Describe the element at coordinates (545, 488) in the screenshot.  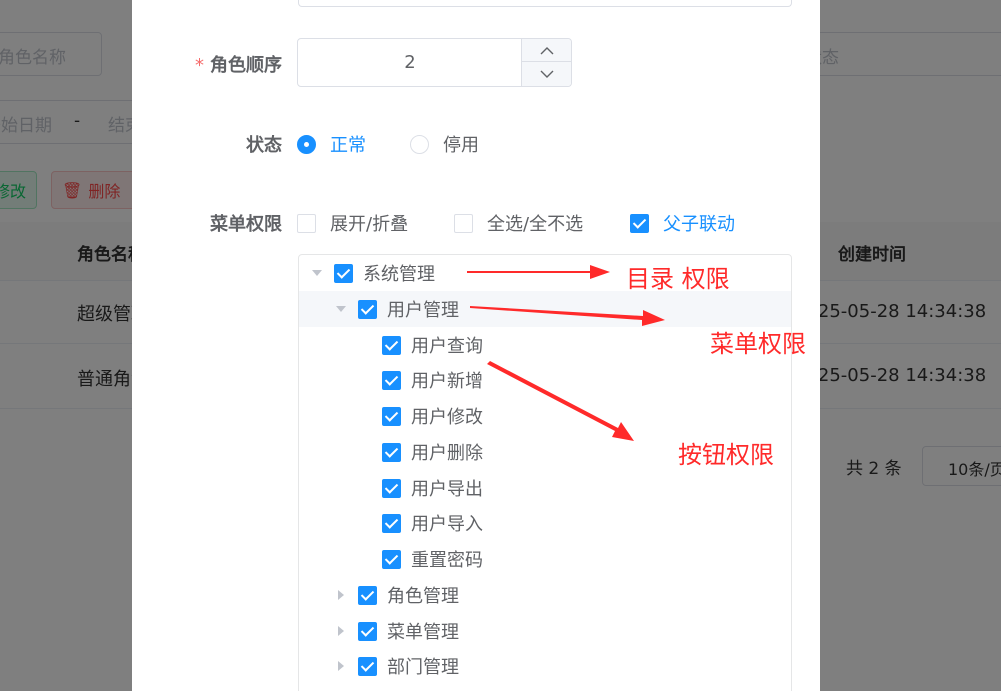
I see `tree-node: 用户导出` at that location.